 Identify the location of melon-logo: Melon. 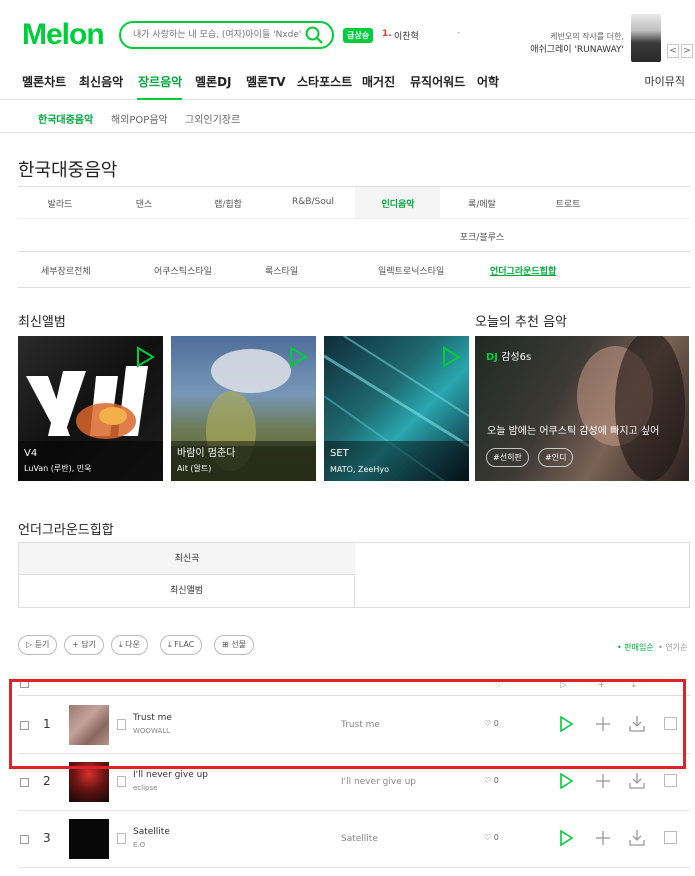
(63, 35).